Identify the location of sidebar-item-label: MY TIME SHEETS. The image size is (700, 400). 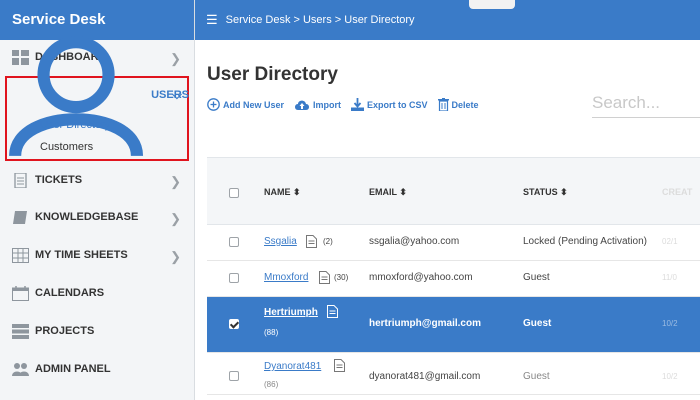
(81, 255).